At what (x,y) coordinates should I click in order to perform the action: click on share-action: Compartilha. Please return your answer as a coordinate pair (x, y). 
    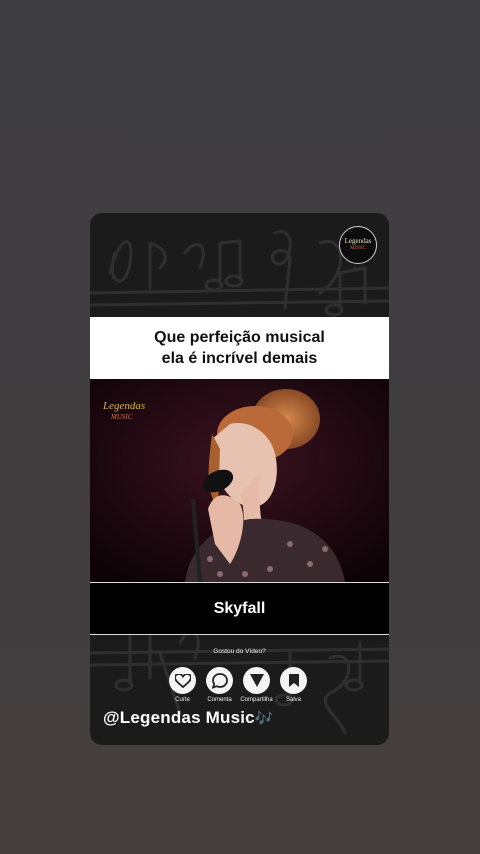
    Looking at the image, I should click on (256, 685).